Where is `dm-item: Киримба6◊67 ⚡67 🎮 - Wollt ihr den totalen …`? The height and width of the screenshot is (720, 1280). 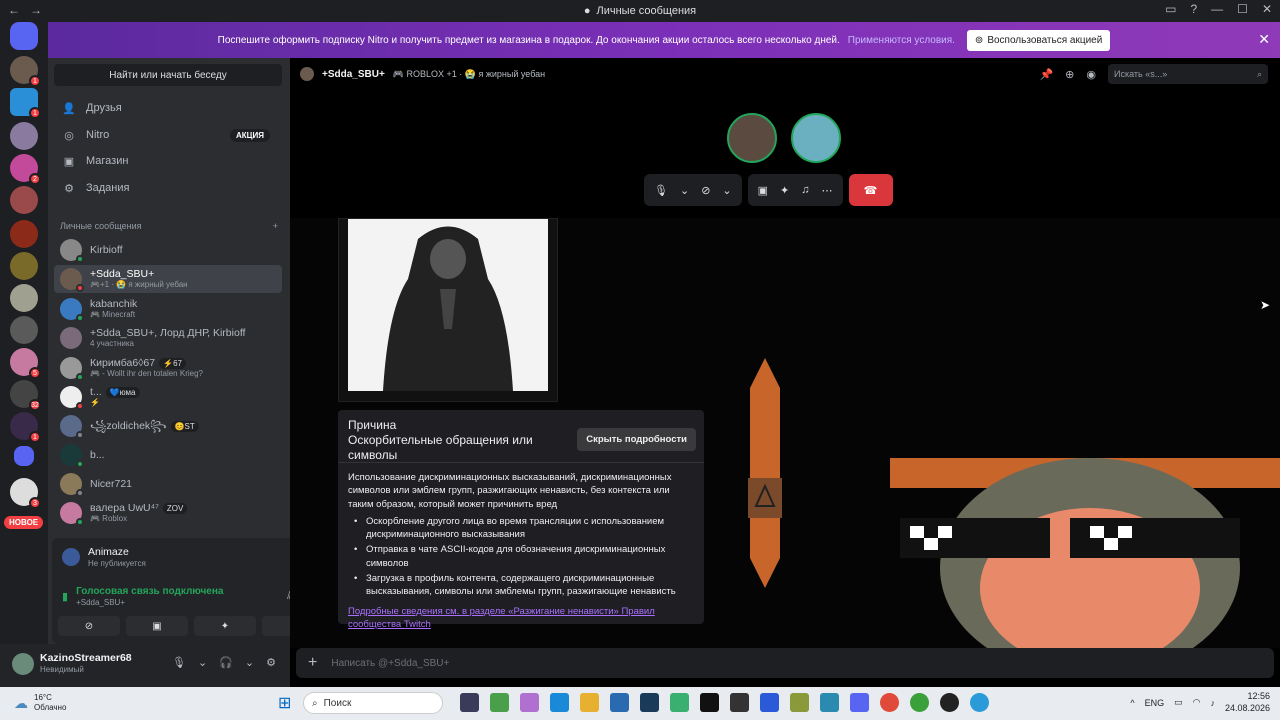
dm-item: Киримба6◊67 ⚡67 🎮 - Wollt ihr den totalen … is located at coordinates (168, 368).